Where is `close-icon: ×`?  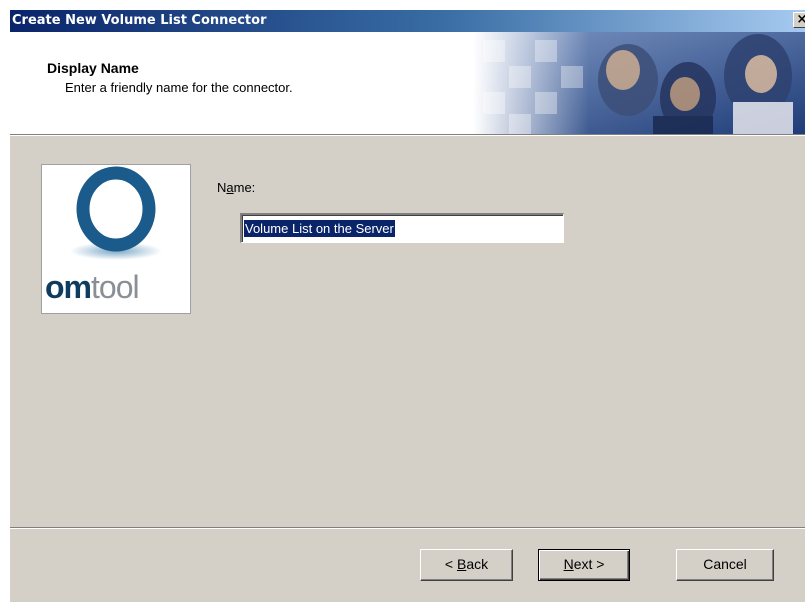
close-icon: × is located at coordinates (800, 19).